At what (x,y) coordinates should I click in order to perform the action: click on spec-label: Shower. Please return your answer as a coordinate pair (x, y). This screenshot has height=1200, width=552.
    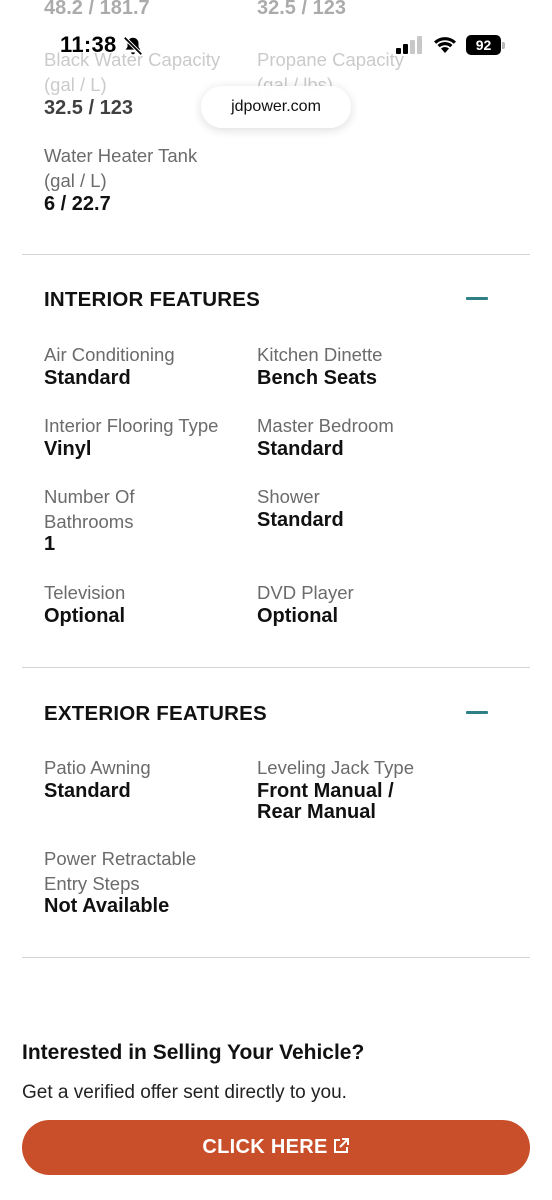
    Looking at the image, I should click on (288, 496).